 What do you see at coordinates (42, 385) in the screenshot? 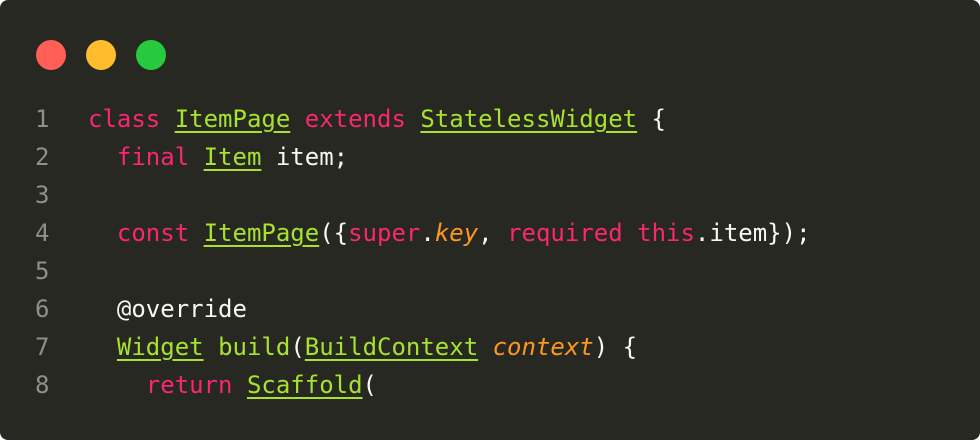
I see `line-number: 8` at bounding box center [42, 385].